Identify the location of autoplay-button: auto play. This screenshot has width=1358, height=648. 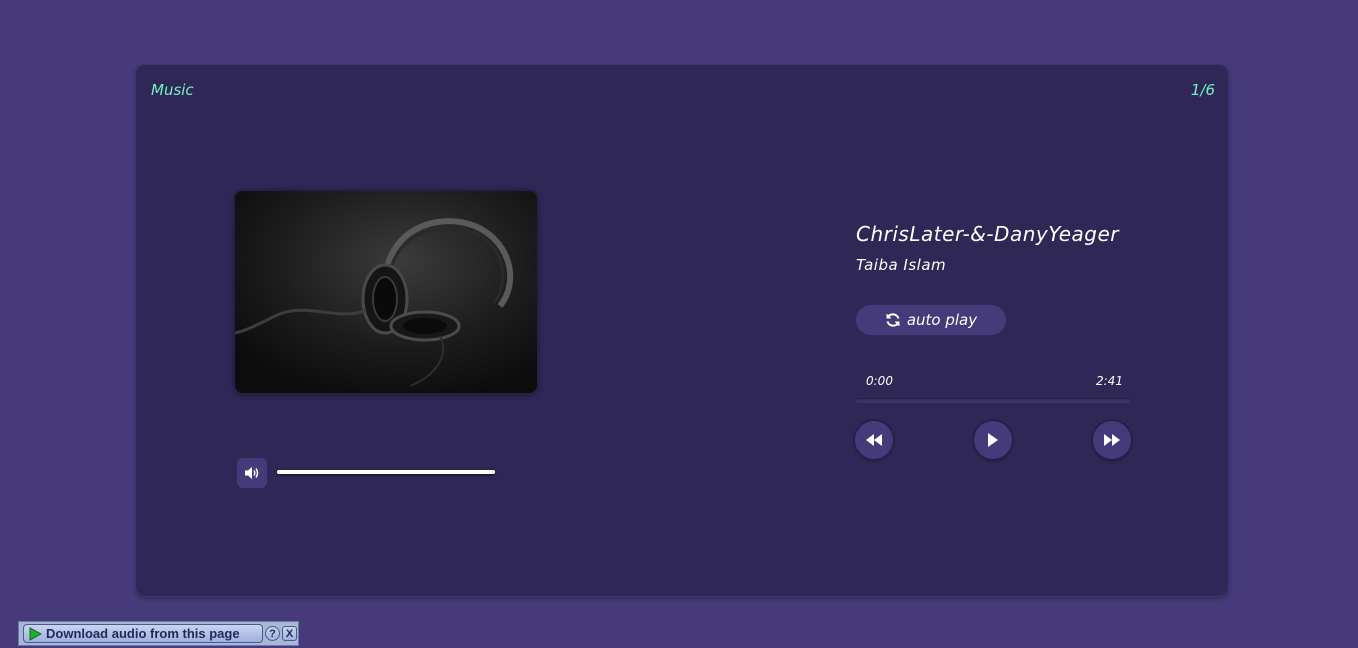
(931, 320).